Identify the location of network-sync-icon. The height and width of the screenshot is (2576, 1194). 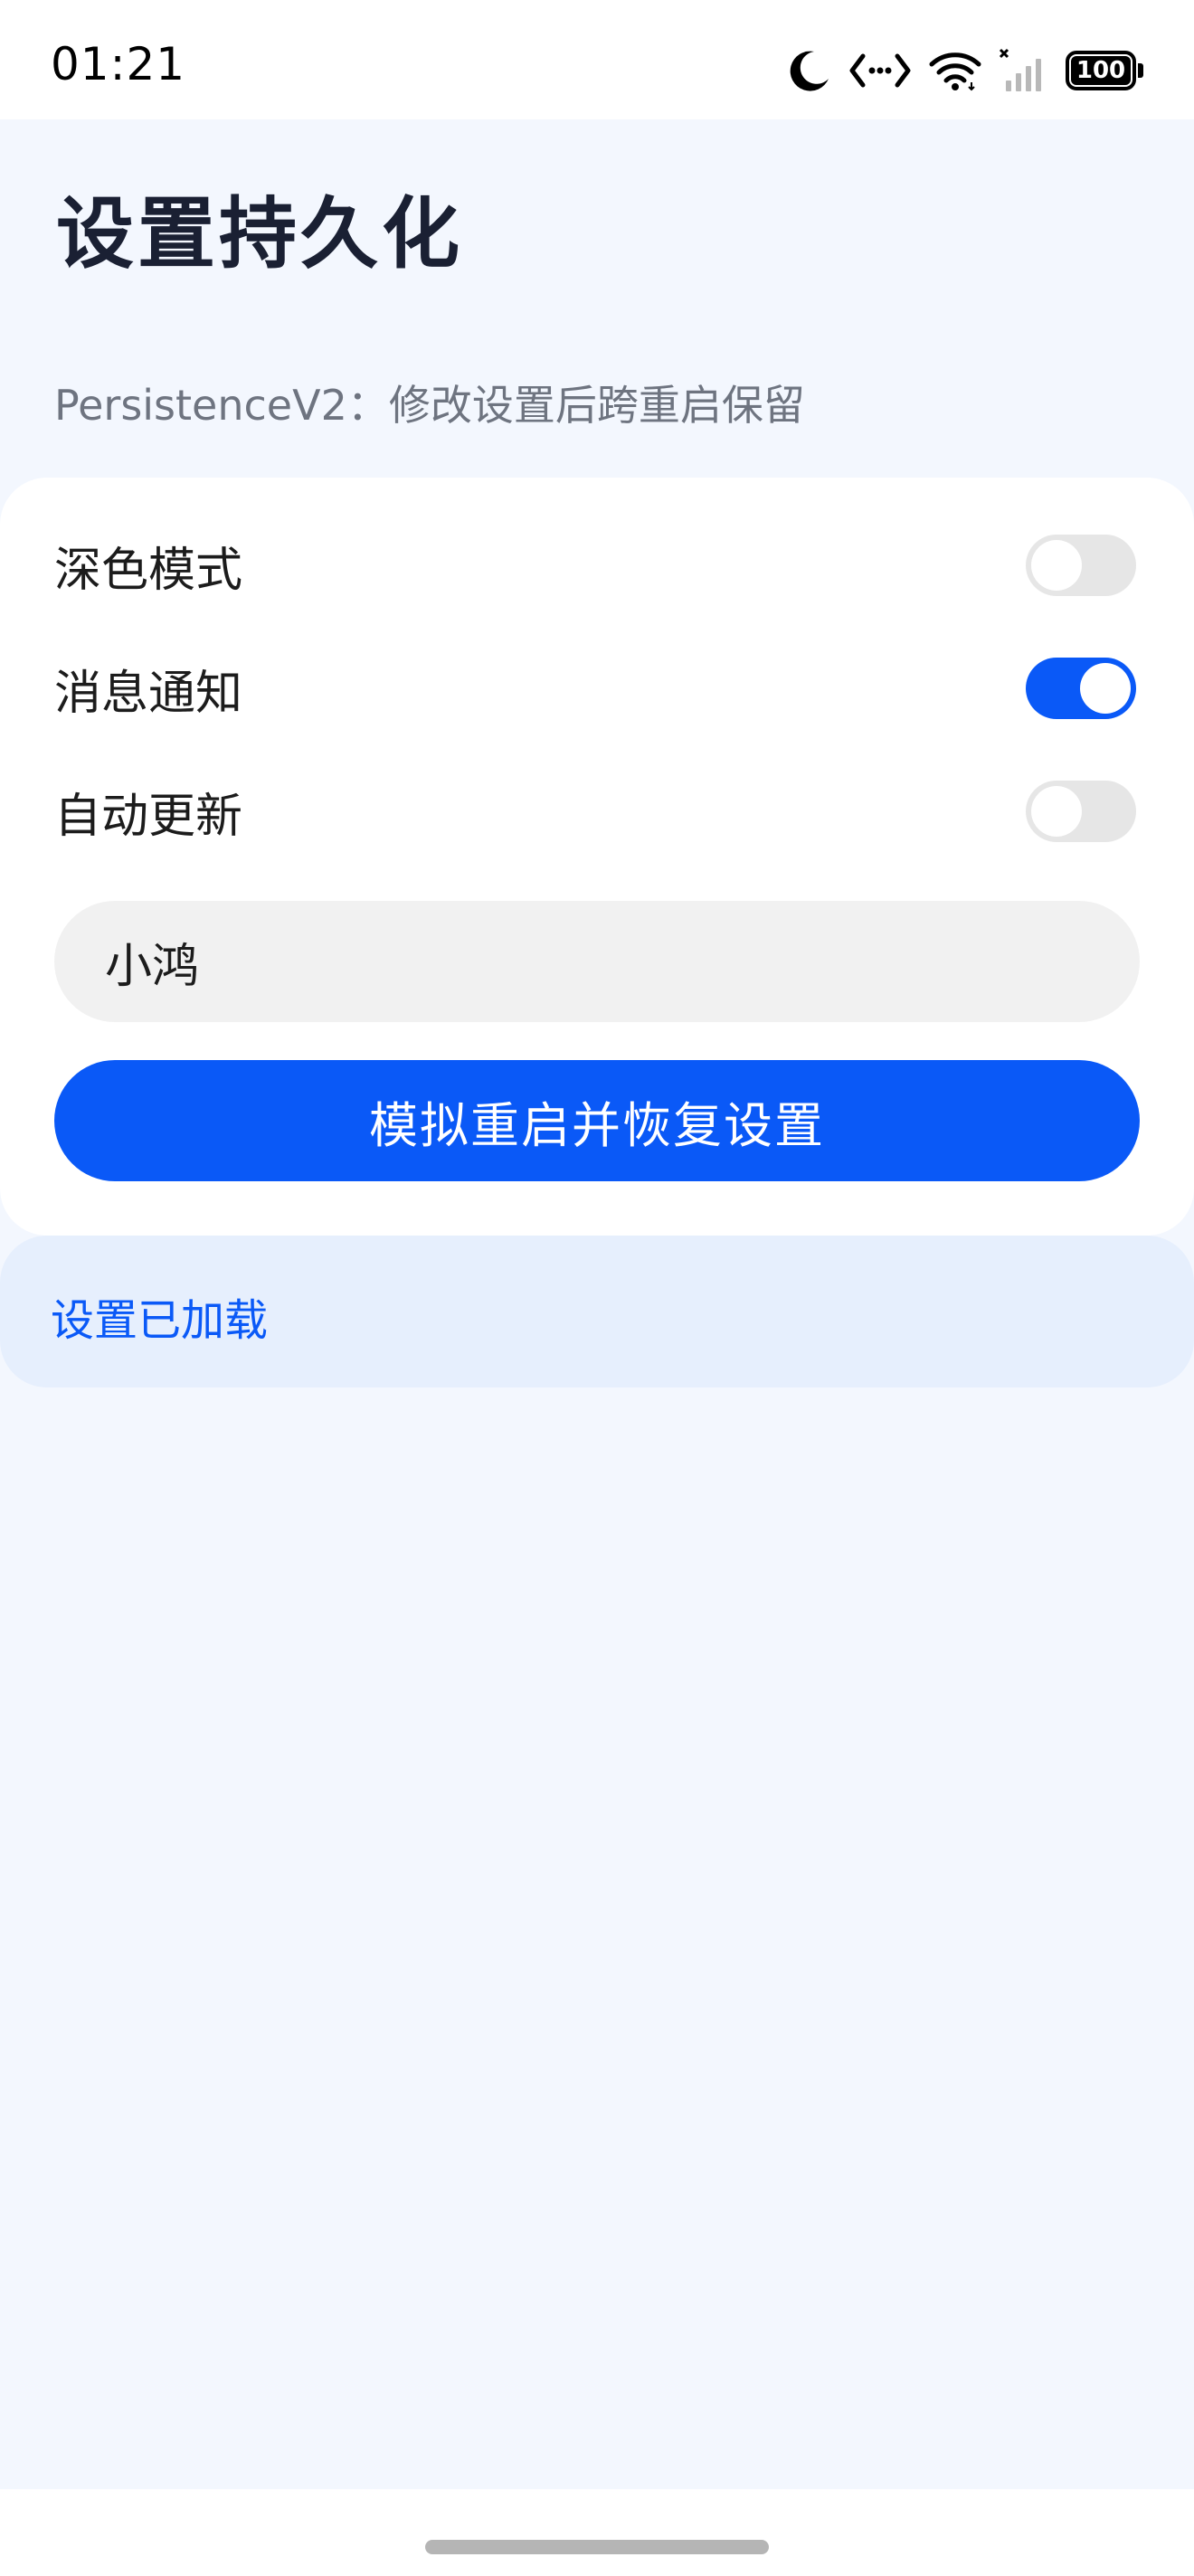
(880, 70).